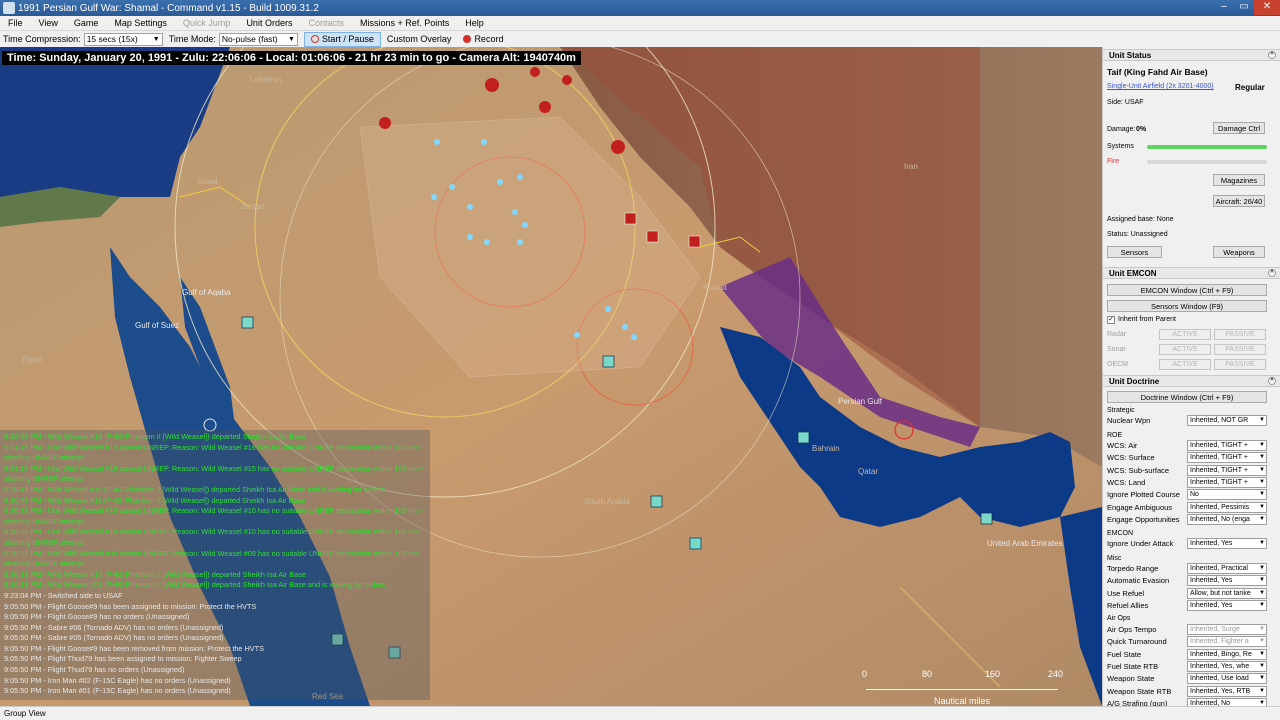  I want to click on status-bar: Group View, so click(640, 713).